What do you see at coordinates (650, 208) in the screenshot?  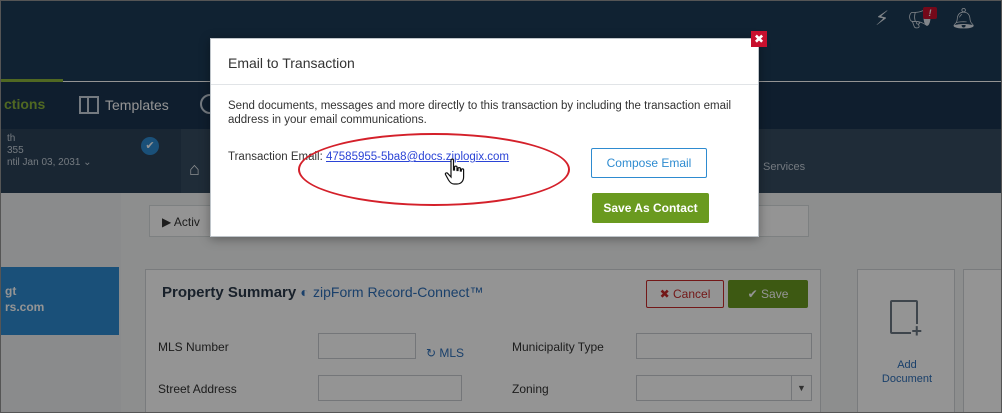 I see `save-as-contact-button: Save As Contact` at bounding box center [650, 208].